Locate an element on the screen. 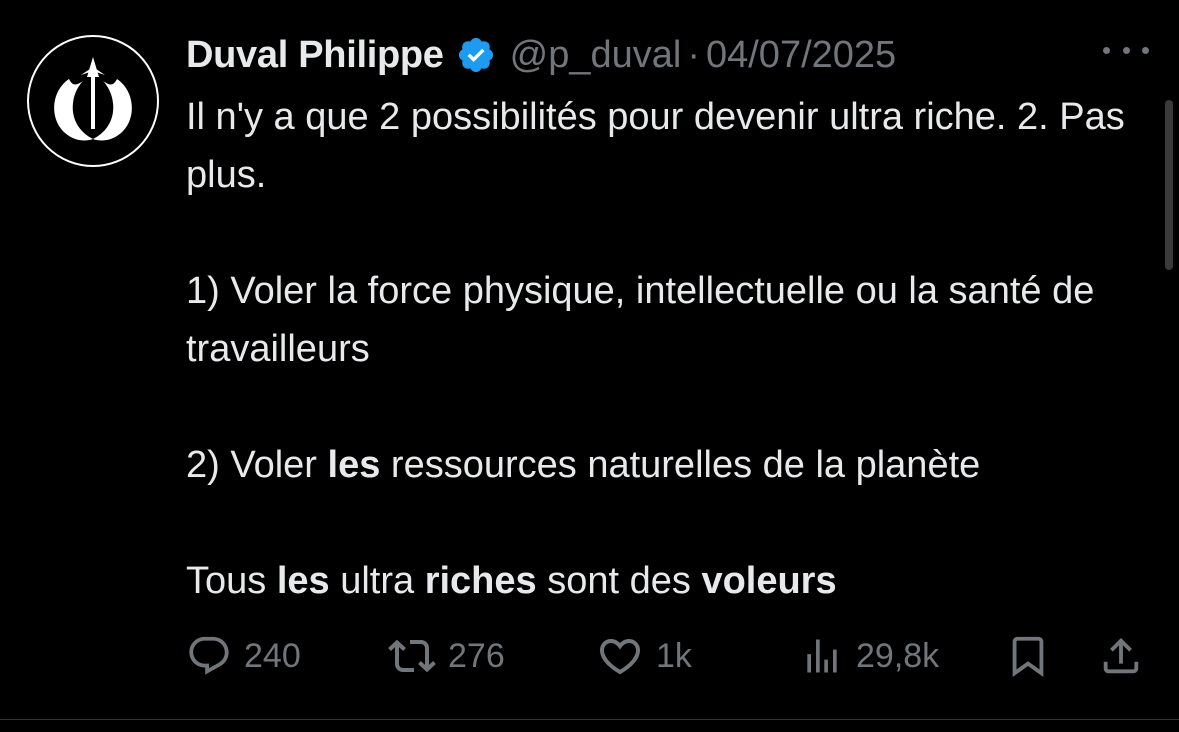 The image size is (1179, 732). bookmark-button is located at coordinates (1028, 656).